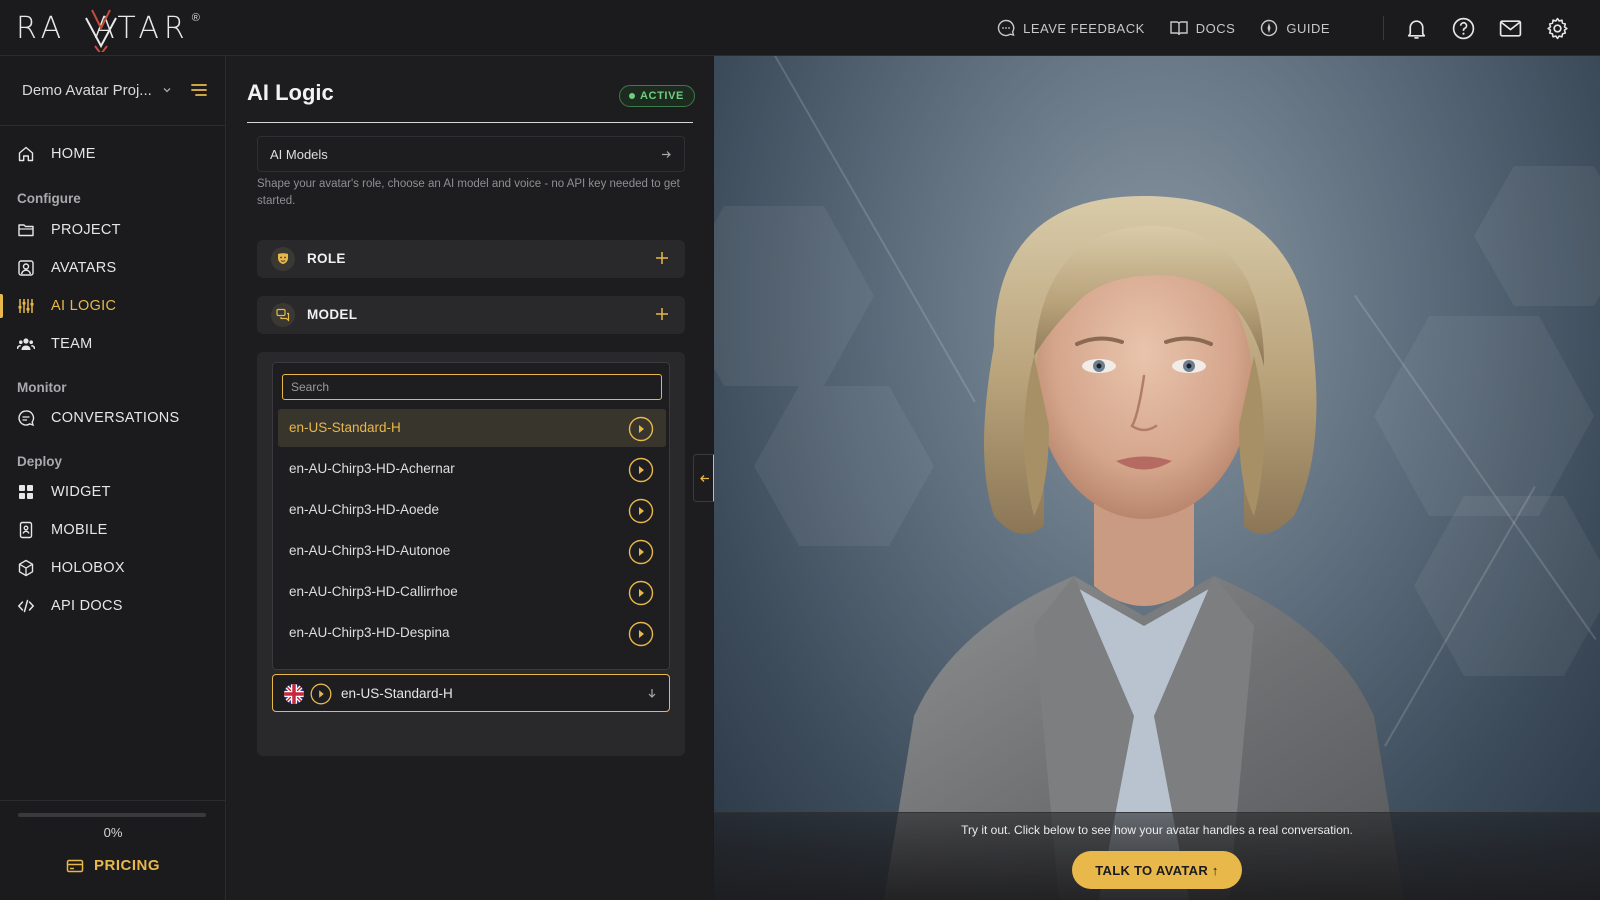 Image resolution: width=1600 pixels, height=900 pixels. Describe the element at coordinates (127, 865) in the screenshot. I see `pricing-label: PRICING` at that location.